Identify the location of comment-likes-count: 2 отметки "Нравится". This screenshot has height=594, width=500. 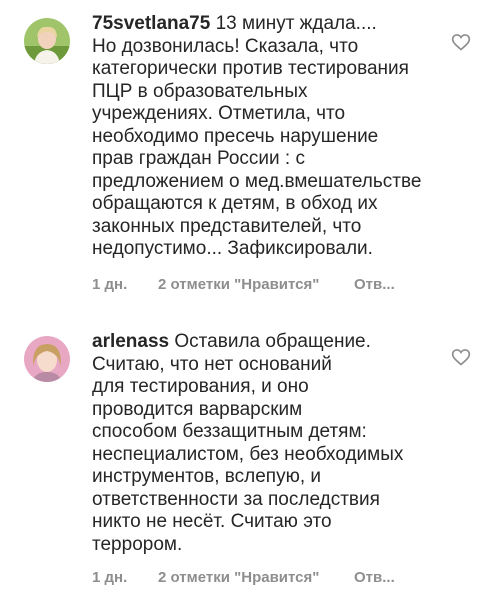
(238, 577).